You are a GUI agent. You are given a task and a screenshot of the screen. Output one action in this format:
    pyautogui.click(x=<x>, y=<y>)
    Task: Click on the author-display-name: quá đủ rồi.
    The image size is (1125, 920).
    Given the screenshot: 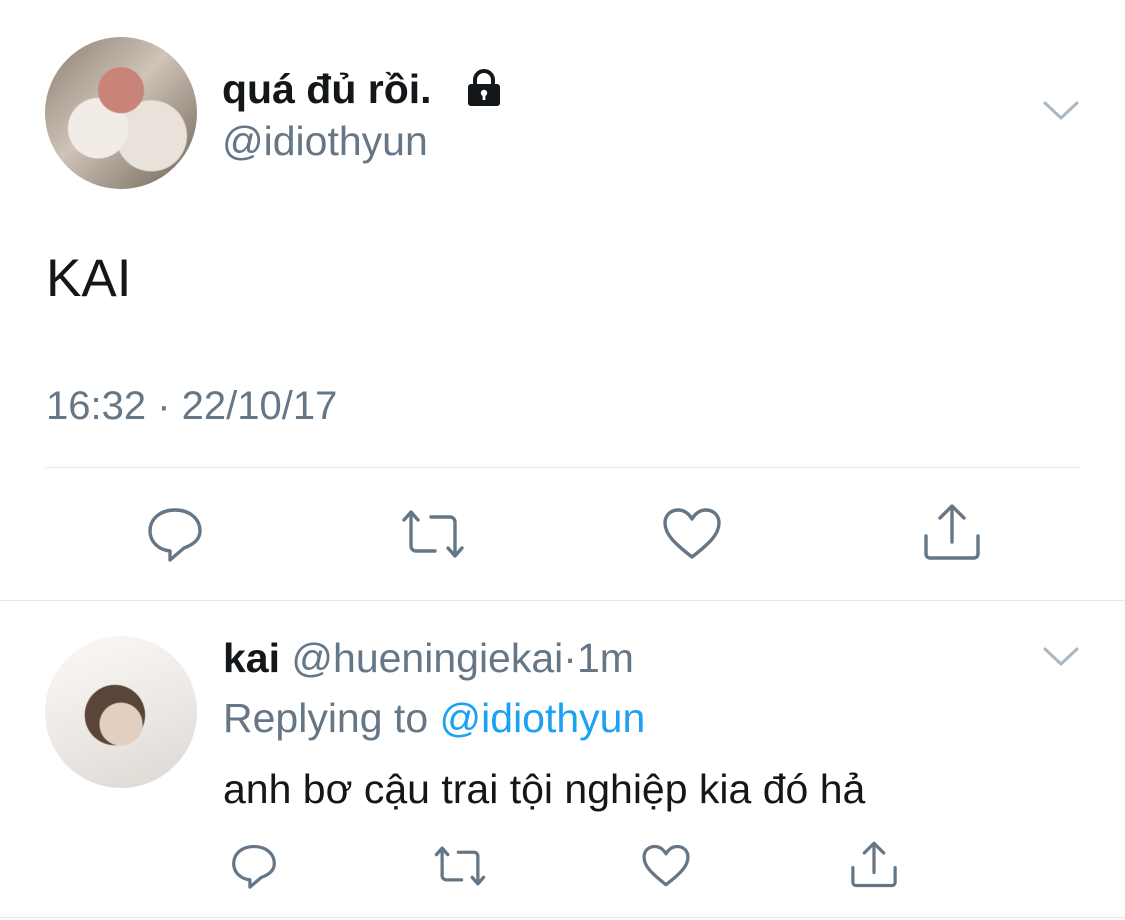 What is the action you would take?
    pyautogui.click(x=327, y=89)
    